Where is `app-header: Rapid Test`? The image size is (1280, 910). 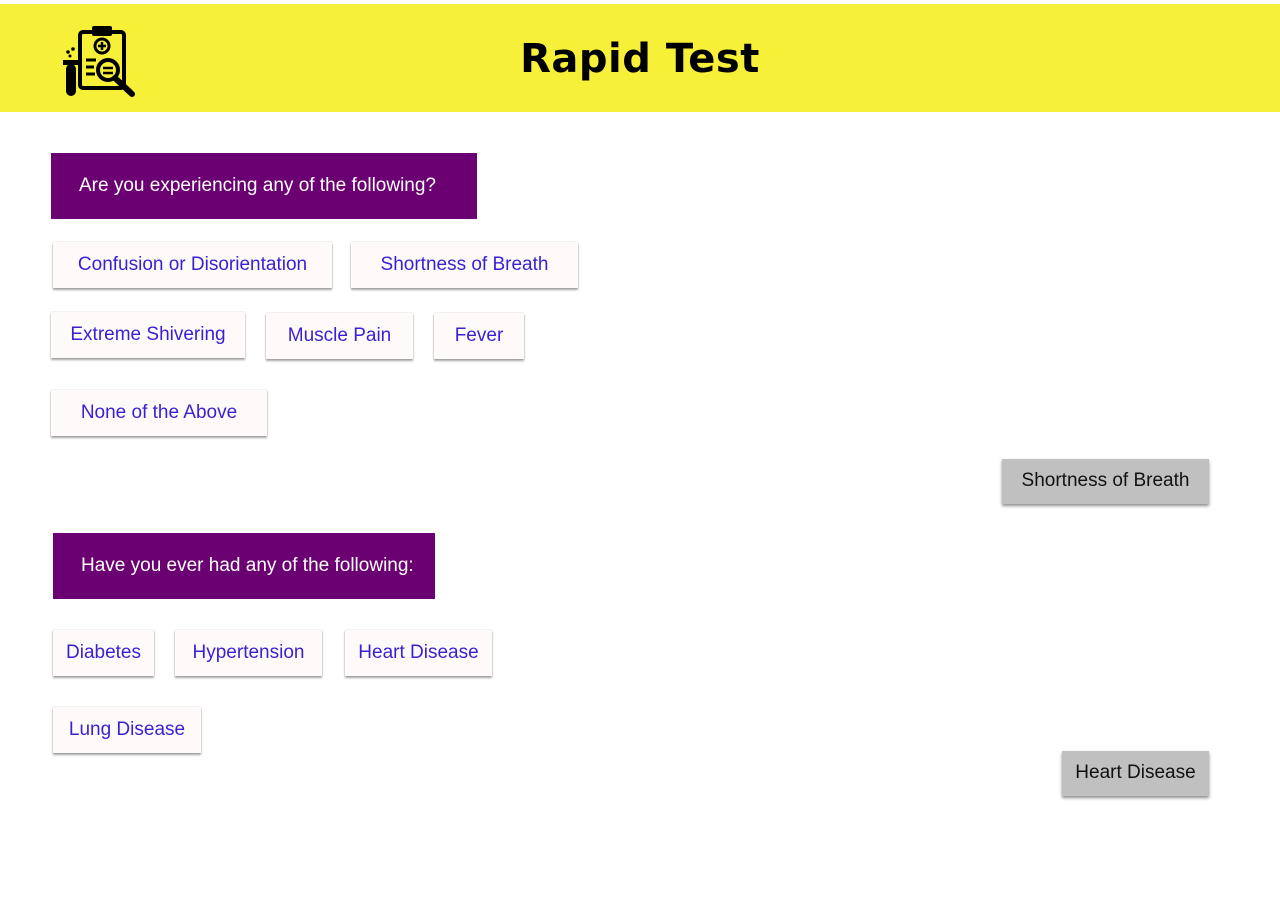 app-header: Rapid Test is located at coordinates (640, 58).